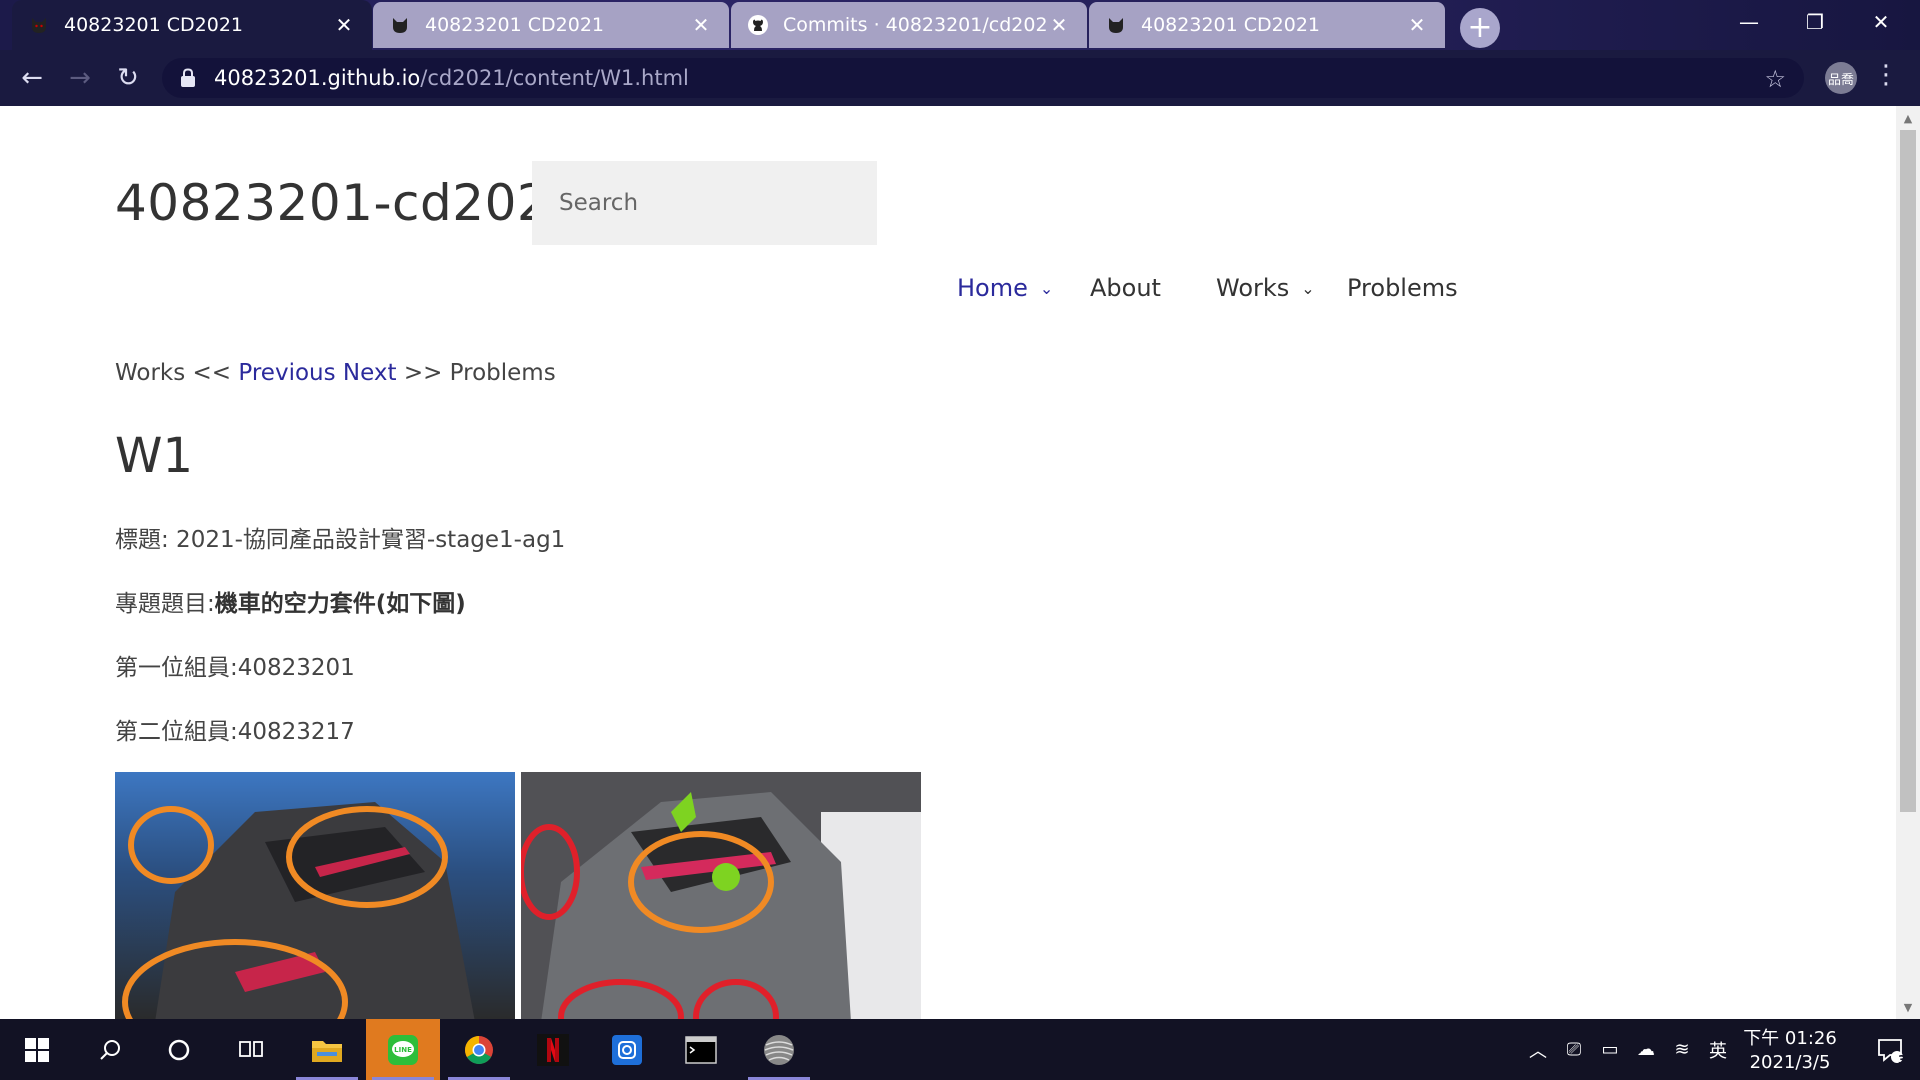 This screenshot has height=1080, width=1920. I want to click on notification-count: 3, so click(1902, 1060).